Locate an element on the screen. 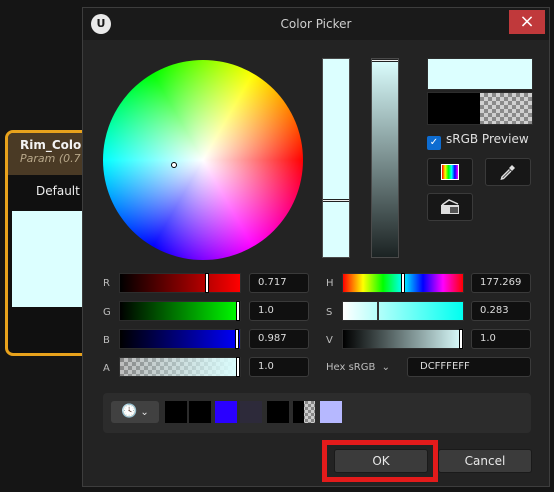  color-theme-icon is located at coordinates (450, 206).